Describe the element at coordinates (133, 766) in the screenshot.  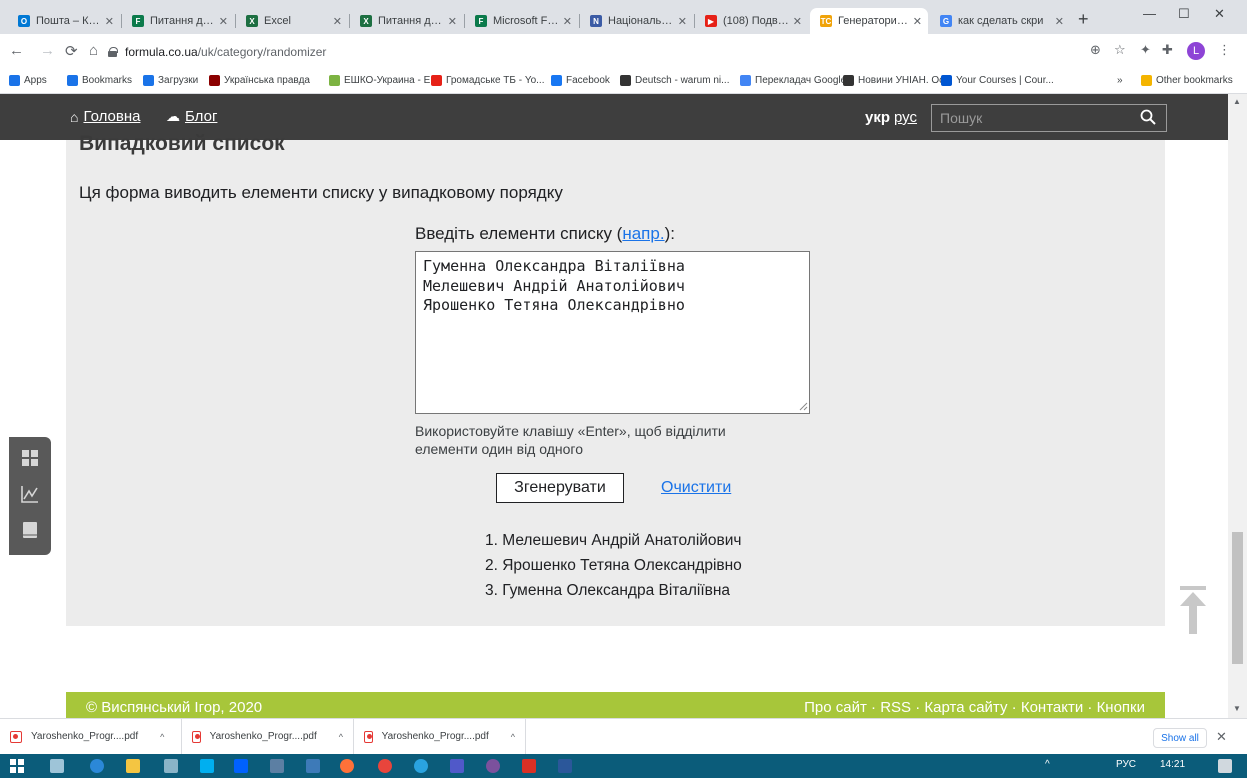
I see `explorer-icon` at that location.